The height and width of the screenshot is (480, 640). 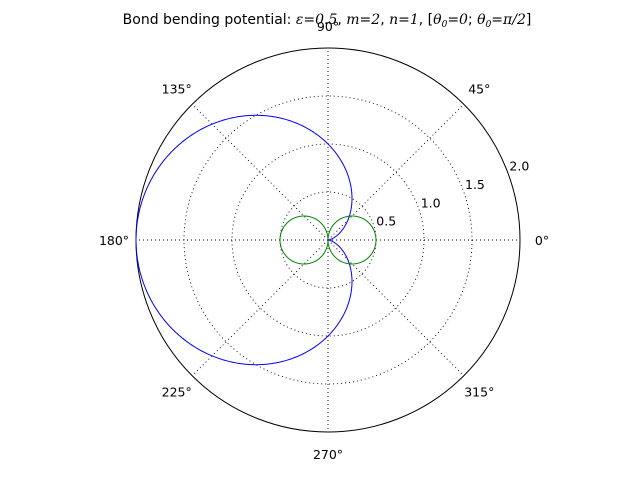 What do you see at coordinates (386, 221) in the screenshot?
I see `radial-tick-label: 0.5` at bounding box center [386, 221].